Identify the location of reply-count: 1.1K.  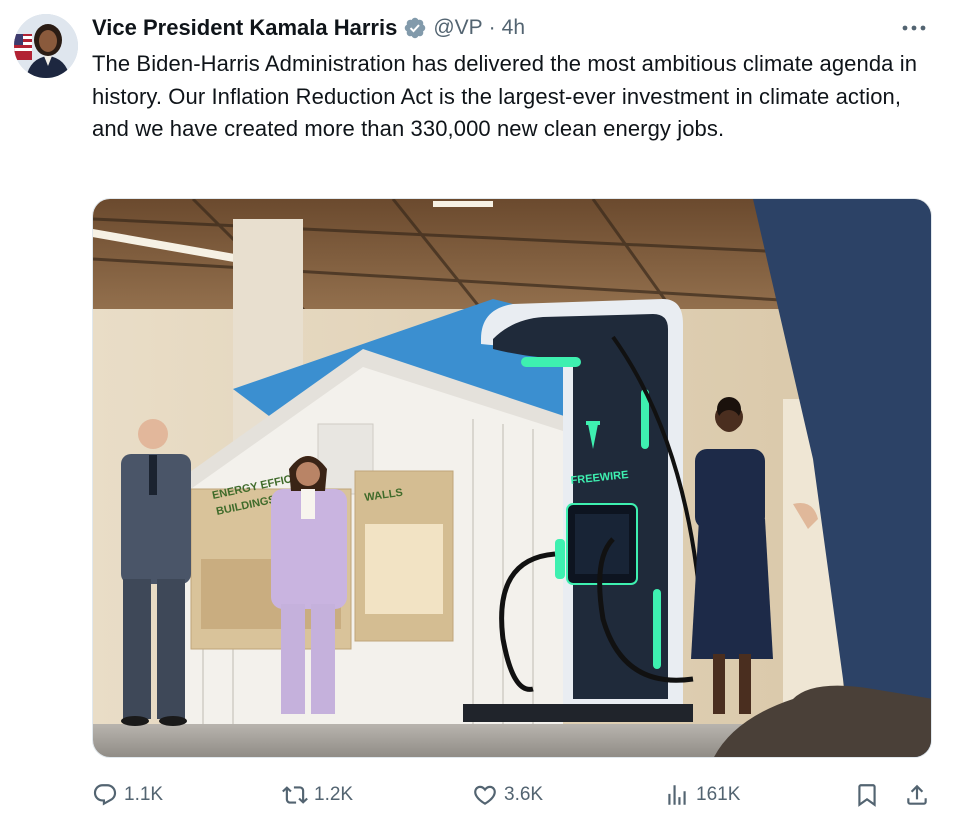
(144, 794).